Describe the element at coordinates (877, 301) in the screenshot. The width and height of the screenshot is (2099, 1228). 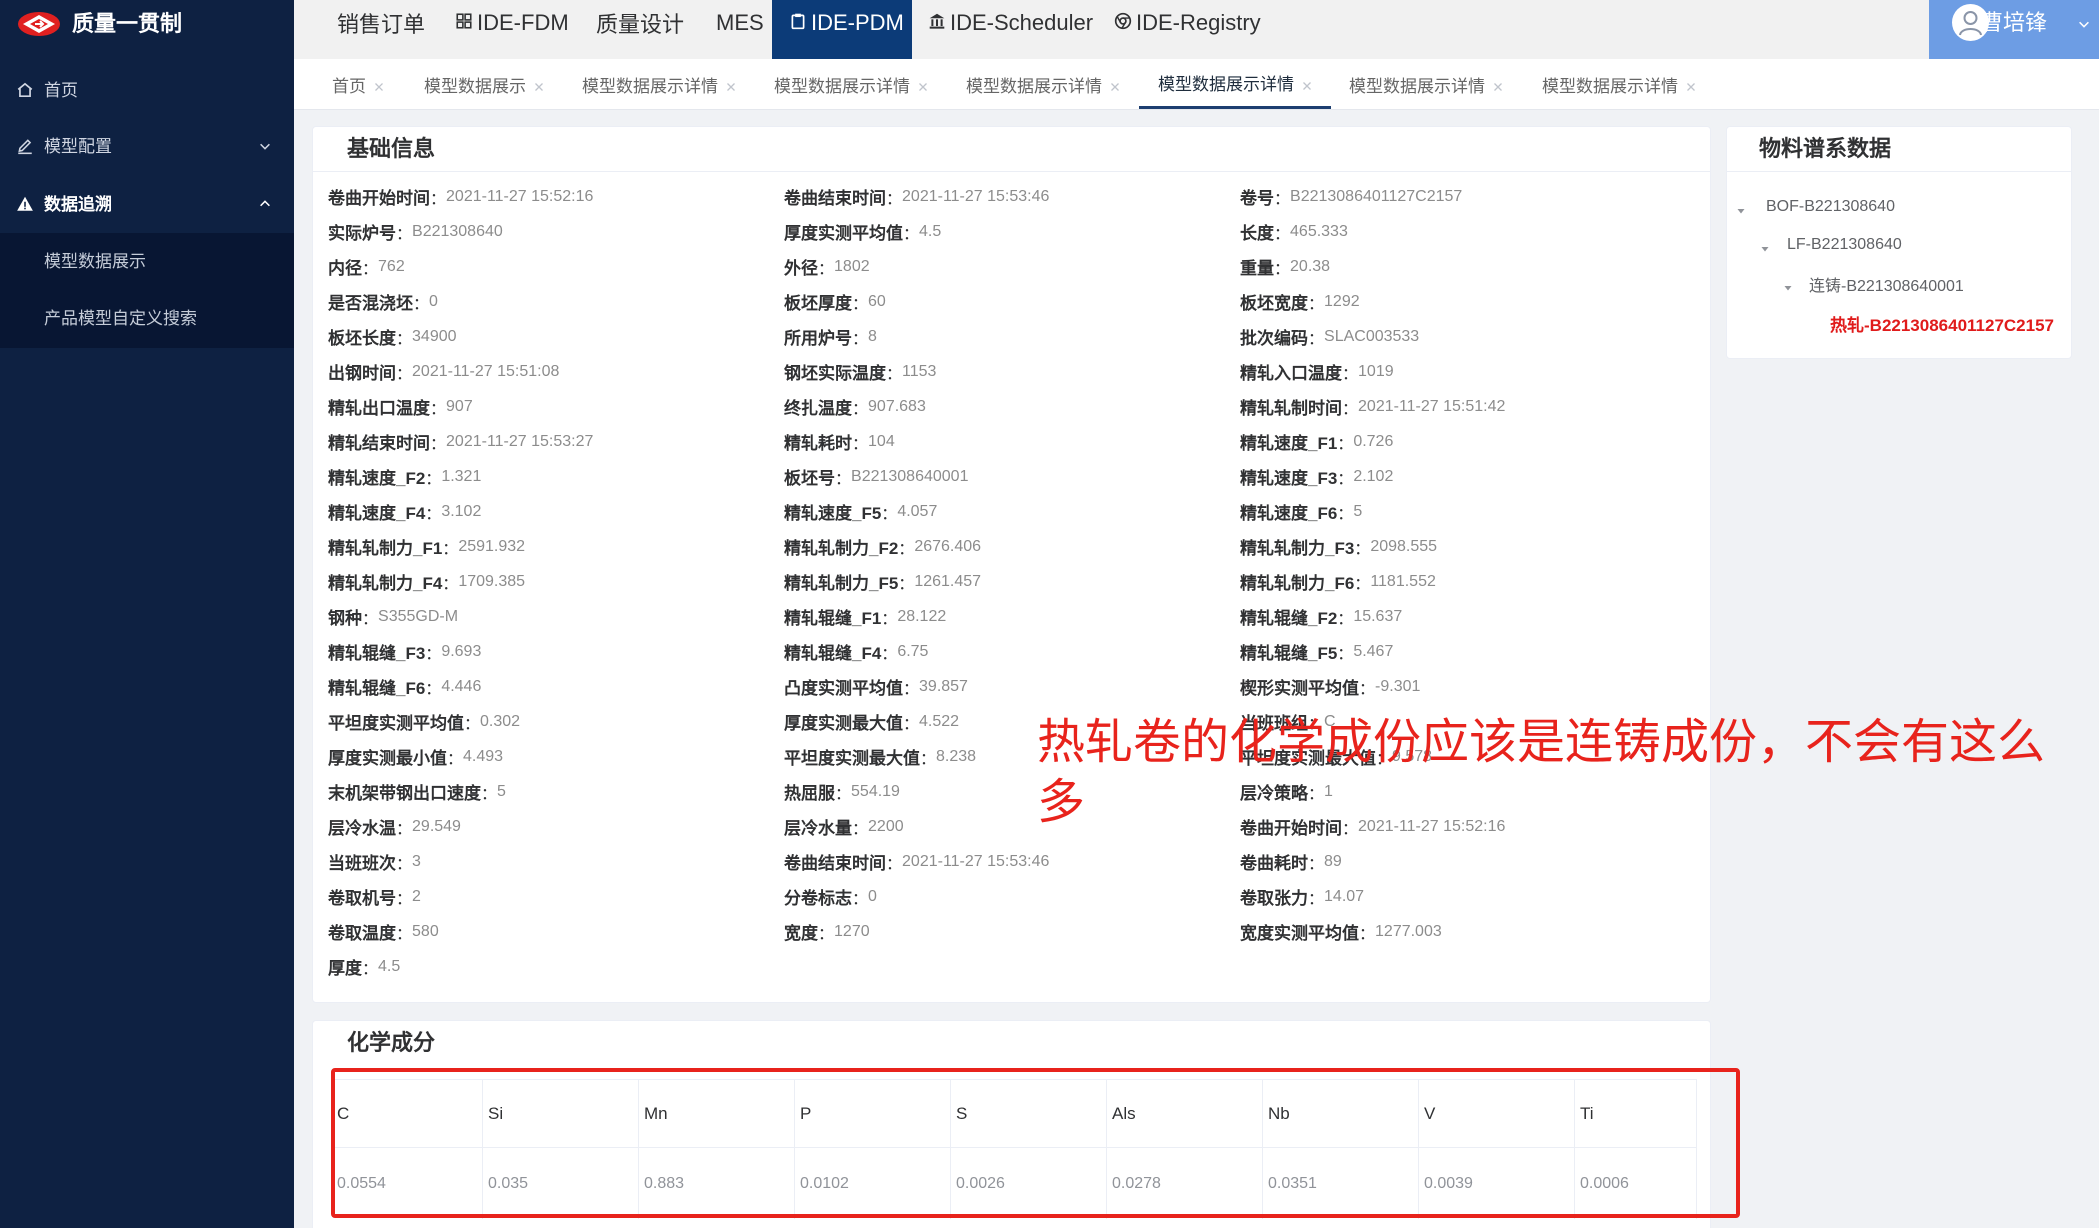
I see `field-value: 60` at that location.